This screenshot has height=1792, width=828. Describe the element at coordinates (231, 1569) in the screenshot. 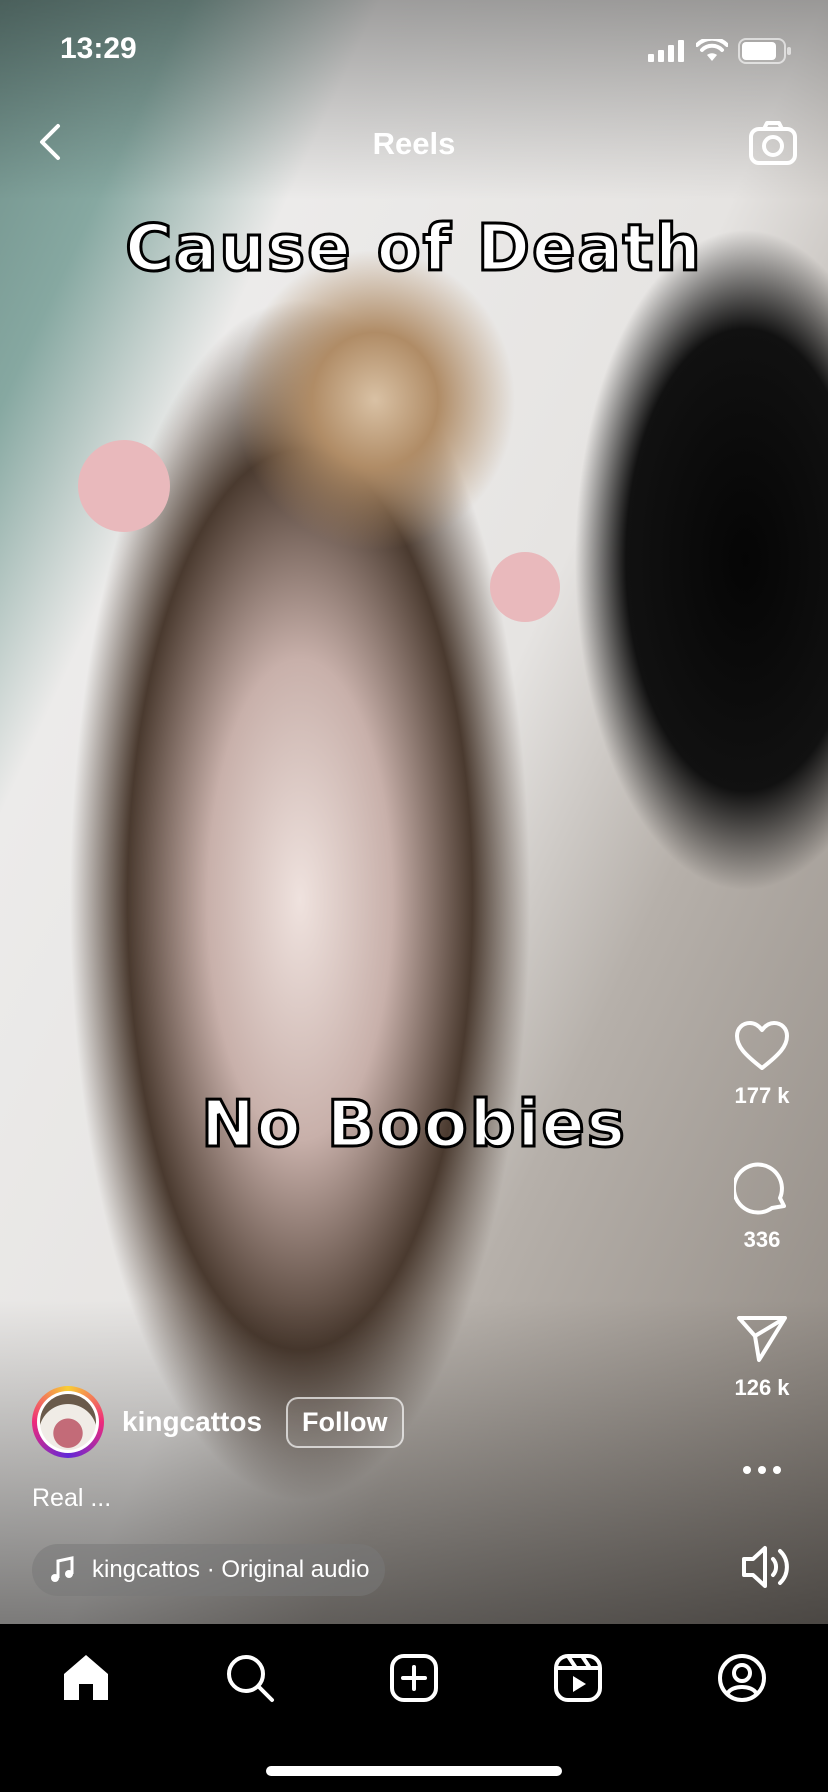

I see `audio-label: kingcattos · Original audio` at that location.